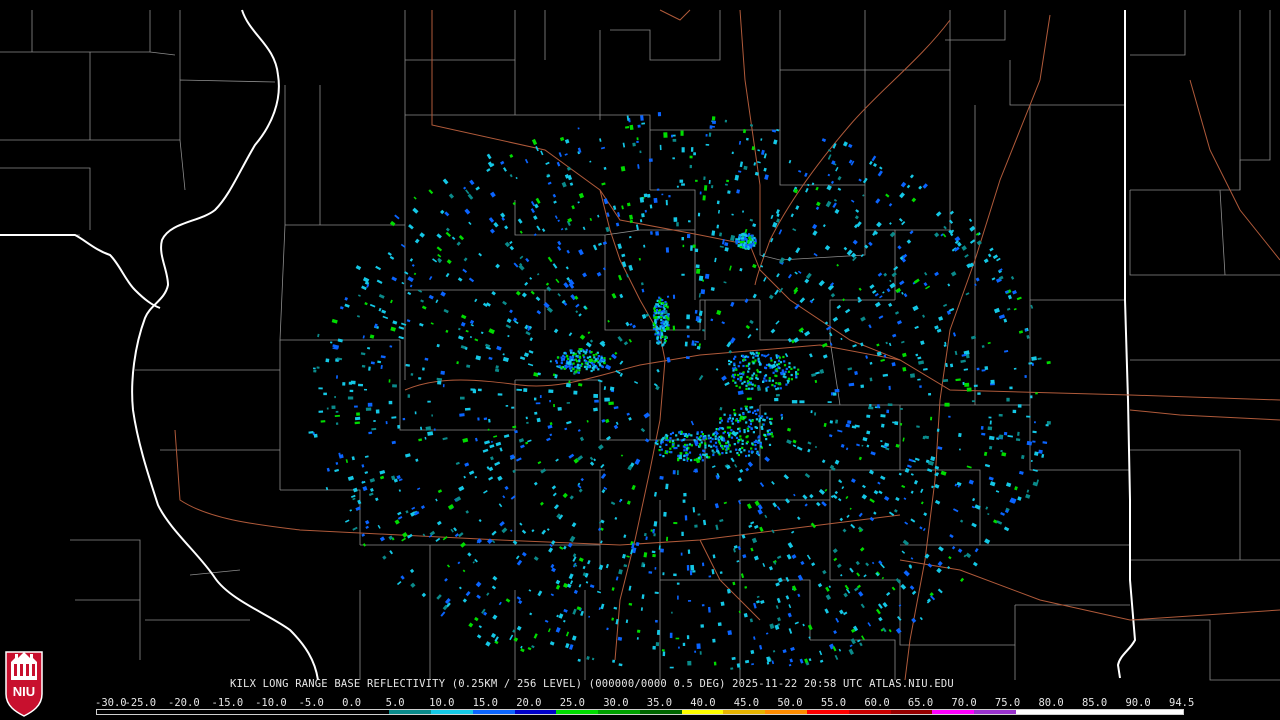  What do you see at coordinates (746, 703) in the screenshot?
I see `scale-label: 45.0` at bounding box center [746, 703].